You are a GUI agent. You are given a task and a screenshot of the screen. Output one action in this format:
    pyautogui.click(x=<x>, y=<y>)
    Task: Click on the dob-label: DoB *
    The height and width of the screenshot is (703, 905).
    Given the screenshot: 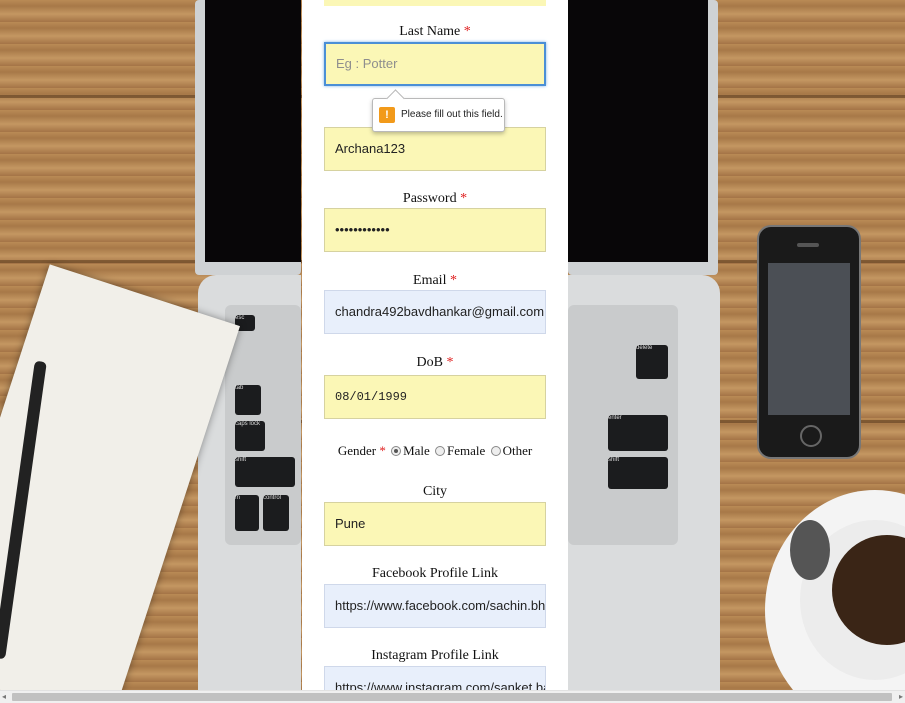 What is the action you would take?
    pyautogui.click(x=435, y=362)
    